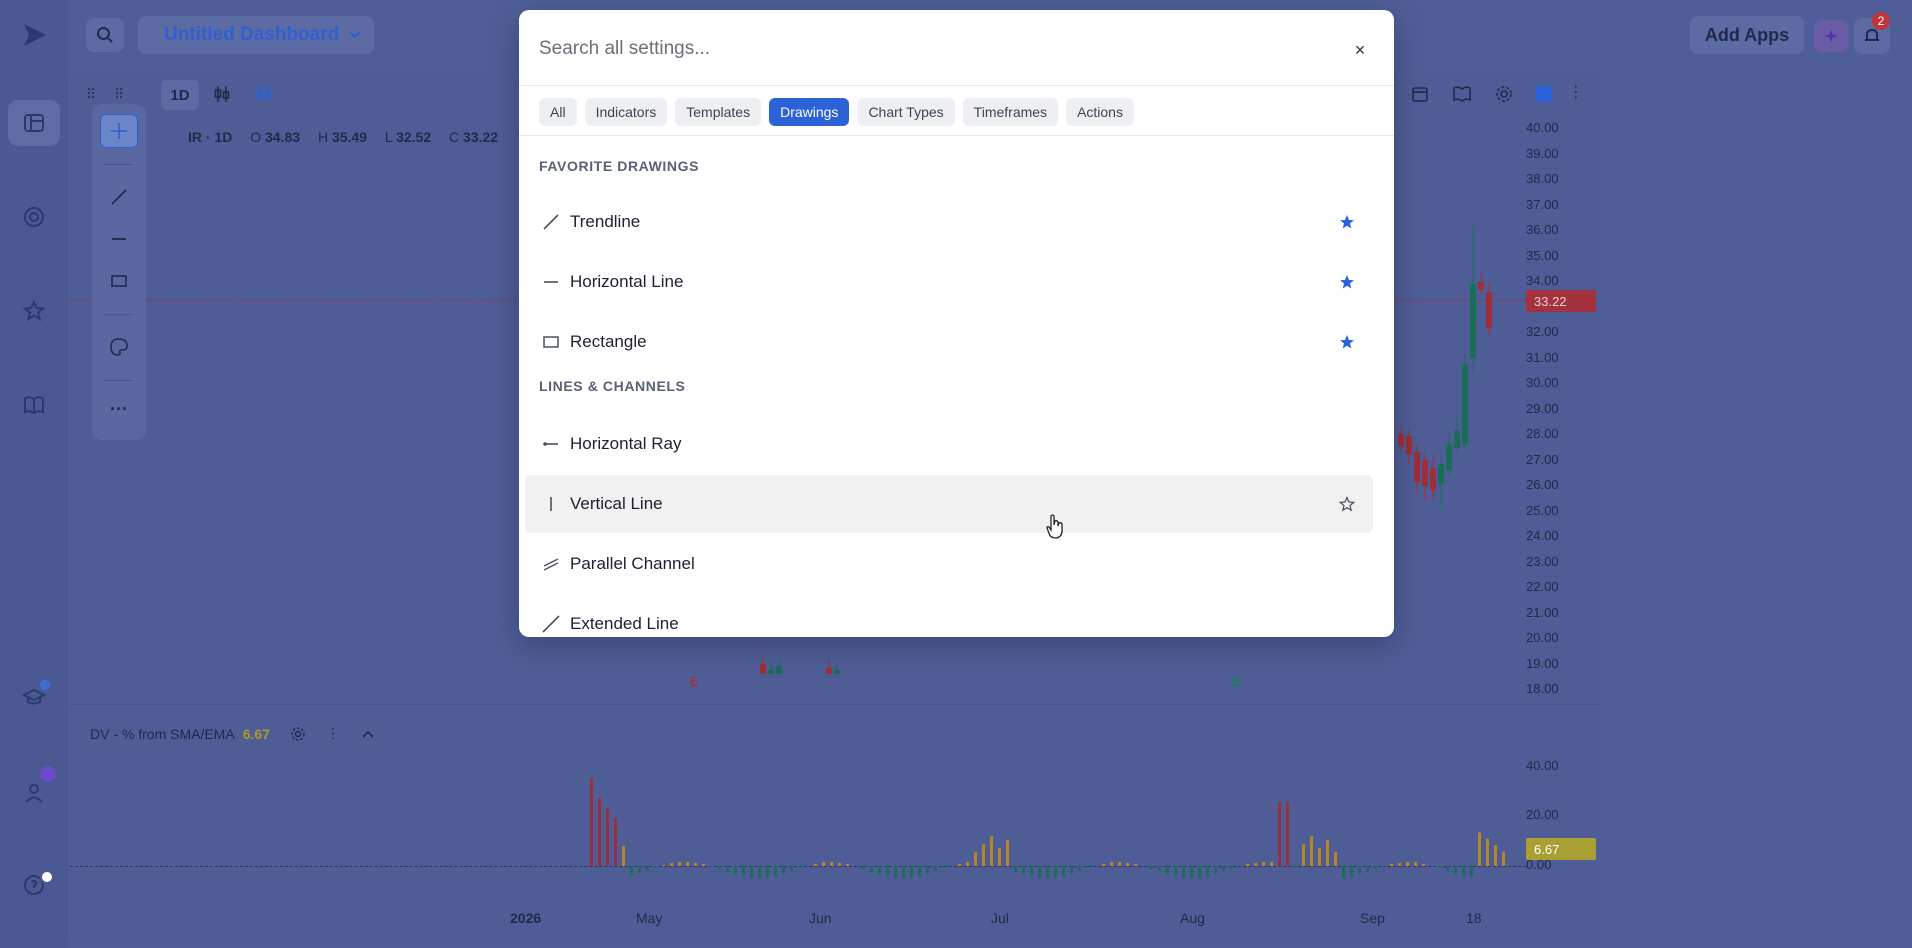 This screenshot has width=1912, height=948. Describe the element at coordinates (1372, 918) in the screenshot. I see `time-tick-label: Sep` at that location.